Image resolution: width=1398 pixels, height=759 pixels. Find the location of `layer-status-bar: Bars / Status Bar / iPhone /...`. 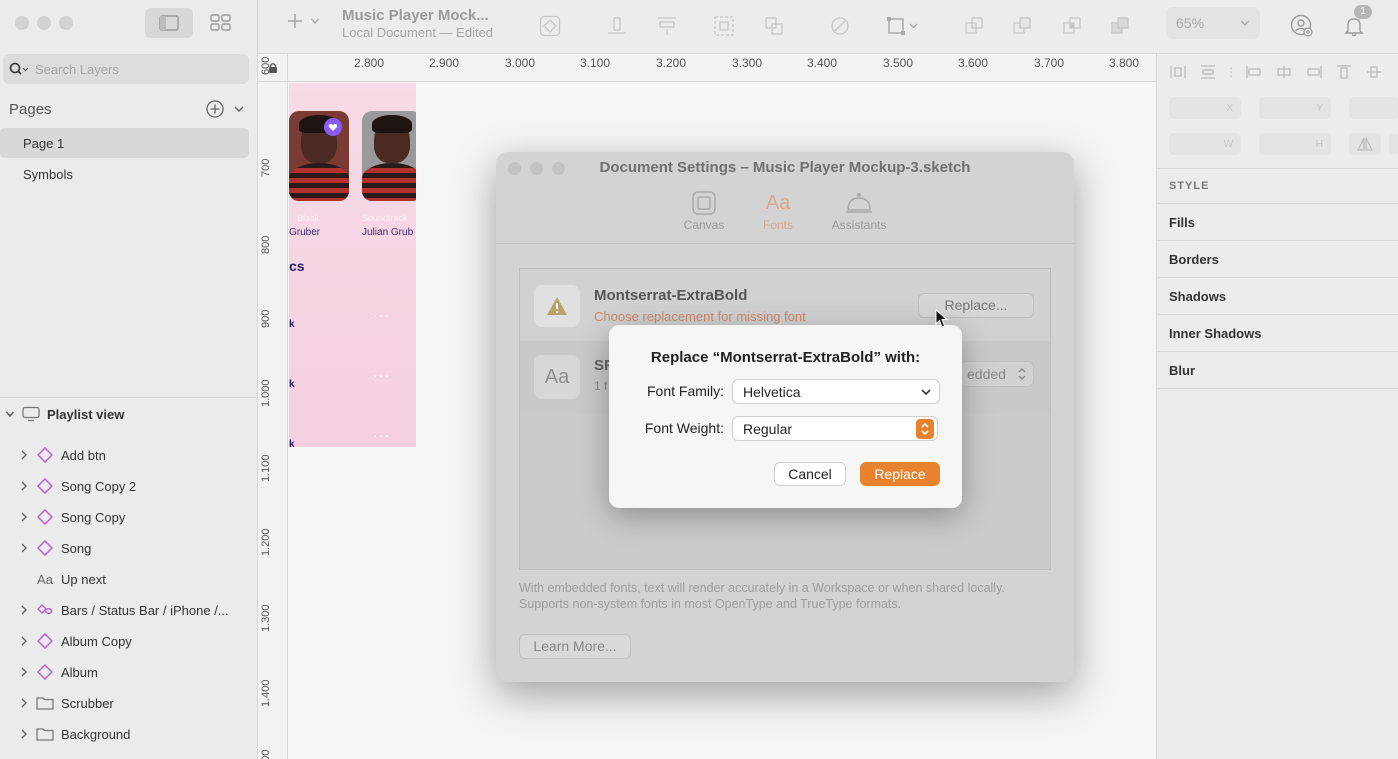

layer-status-bar: Bars / Status Bar / iPhone /... is located at coordinates (129, 610).